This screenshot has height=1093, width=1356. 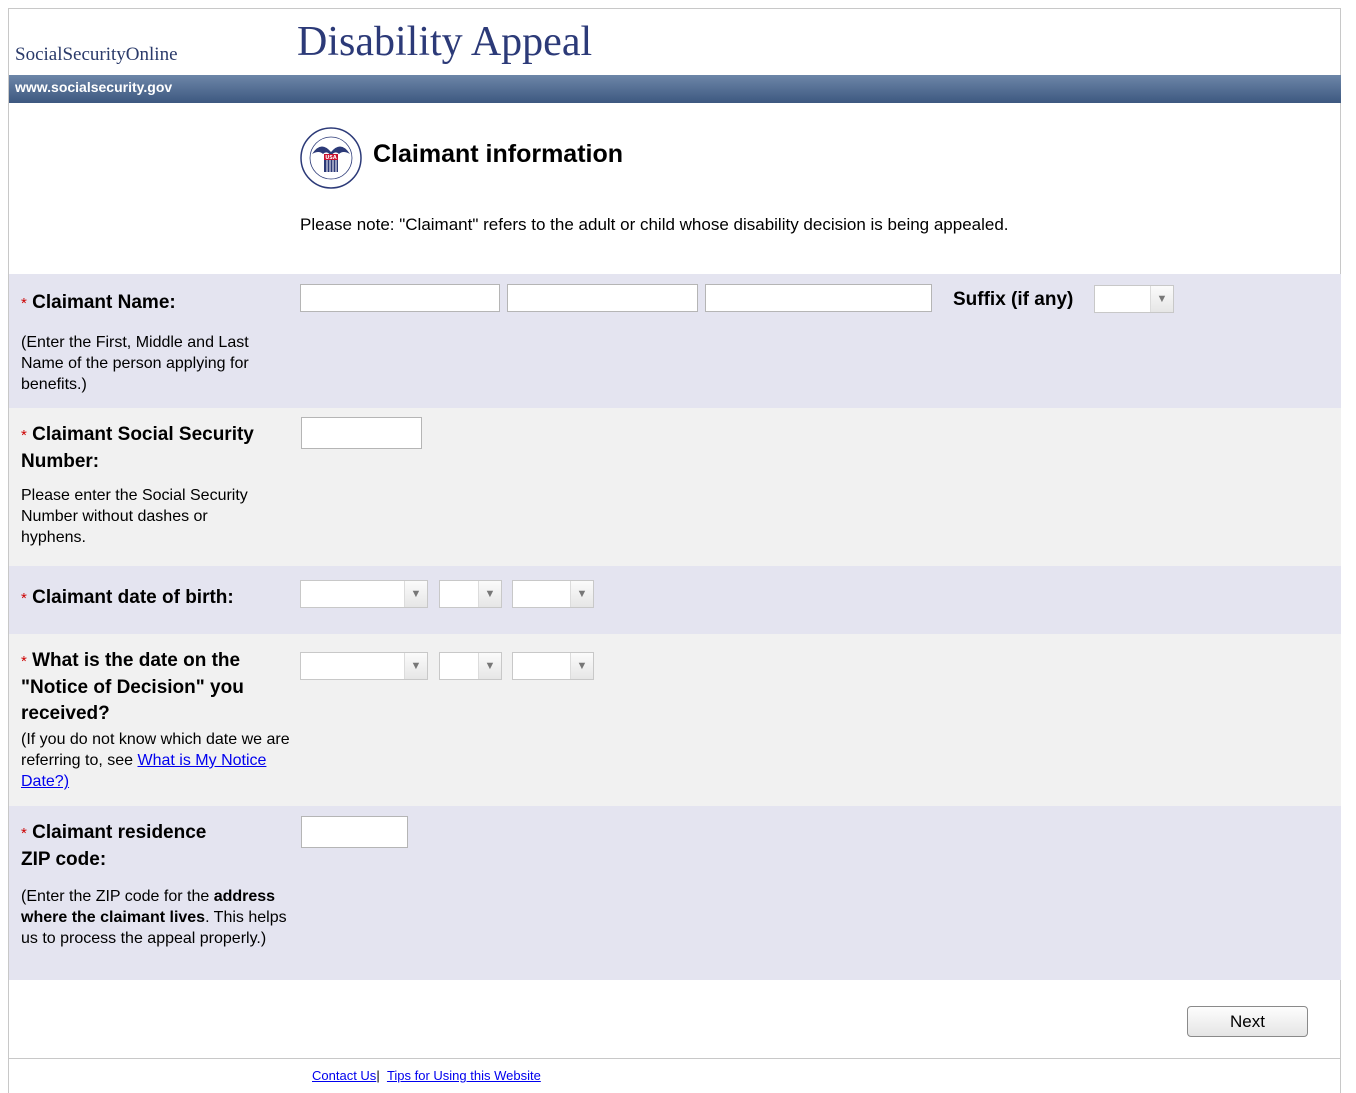 I want to click on notice-month-select: ▼, so click(x=364, y=666).